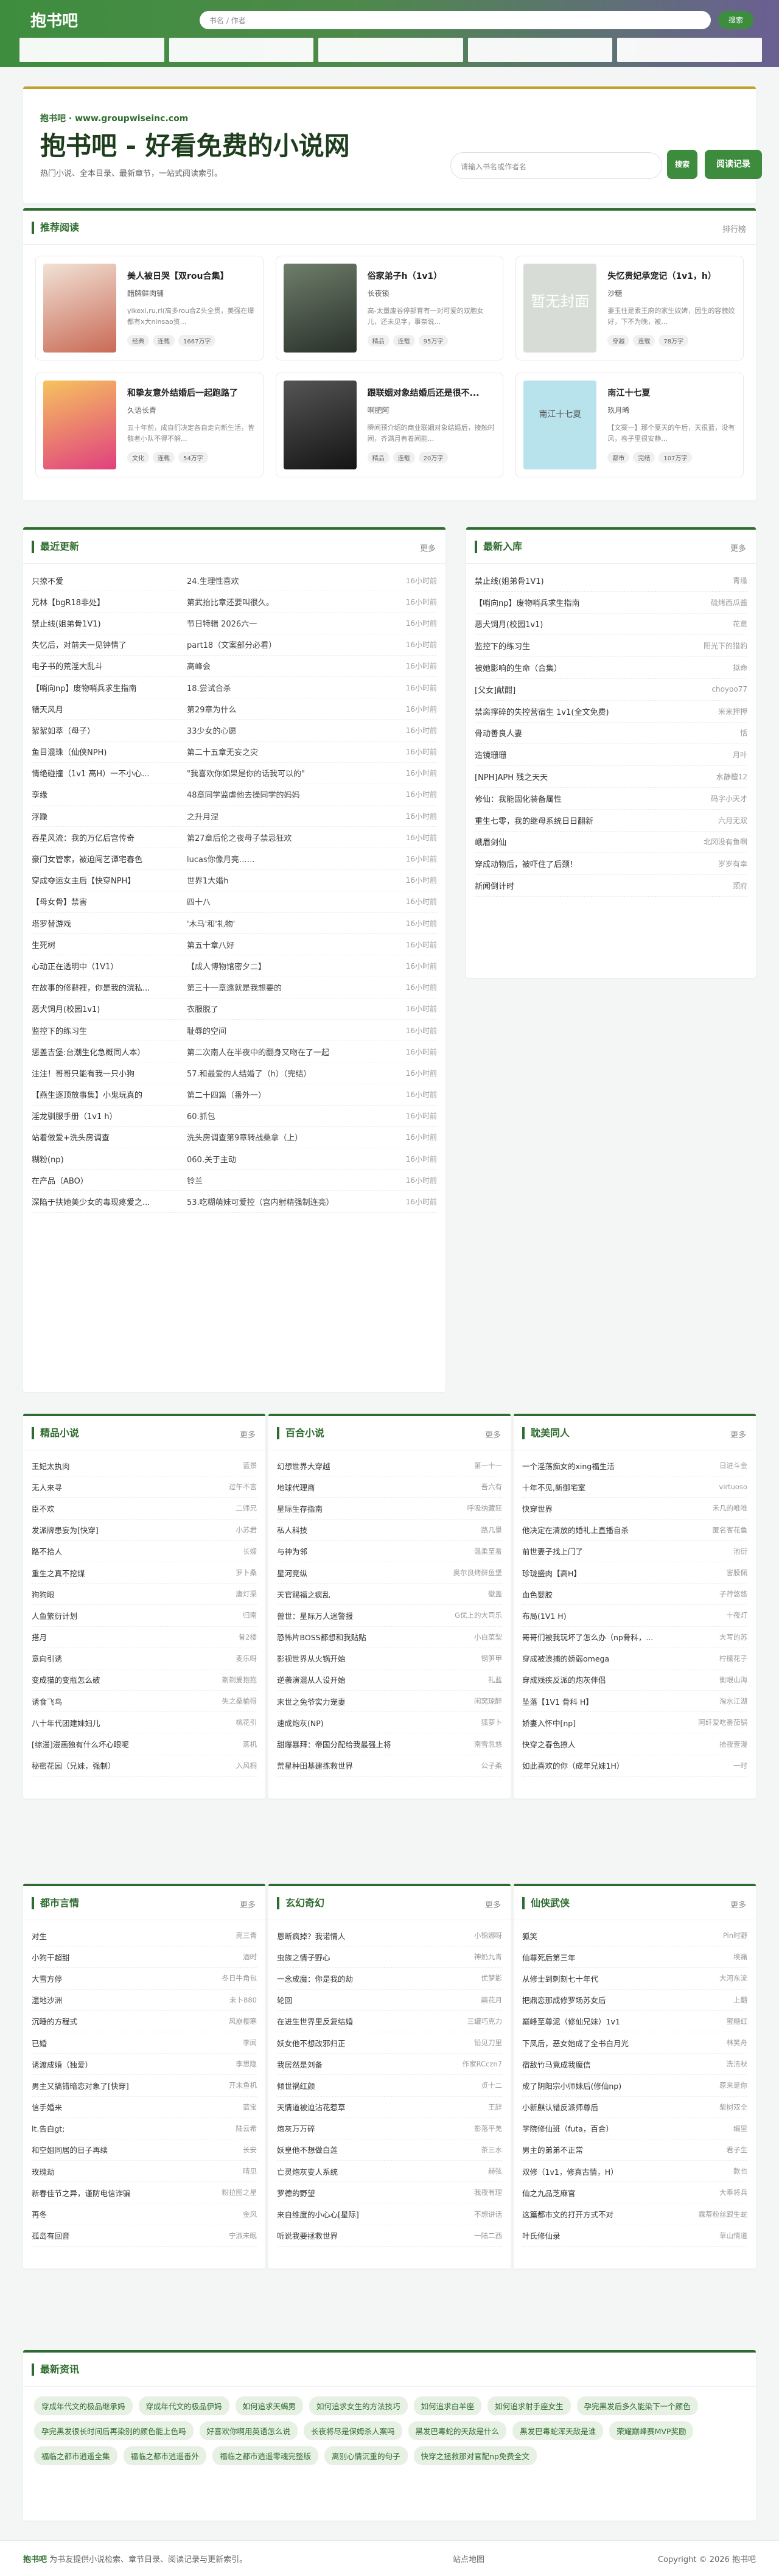 The image size is (779, 2576). I want to click on book-link: 恶犬饲月(校园1v1), so click(604, 624).